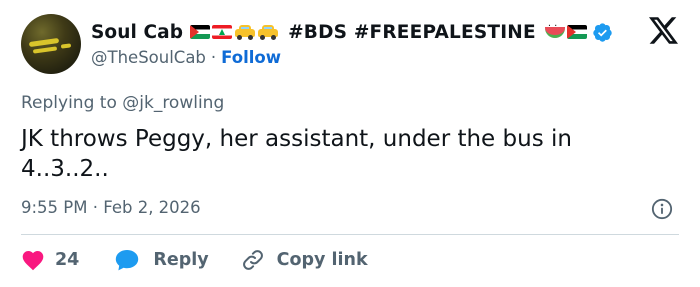 This screenshot has height=287, width=700. I want to click on watermelon-icon, so click(554, 29).